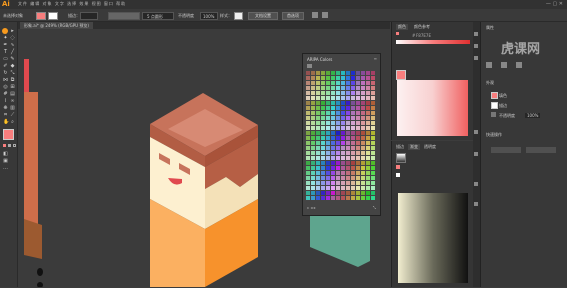  I want to click on shaper-icon: ✐, so click(5, 66).